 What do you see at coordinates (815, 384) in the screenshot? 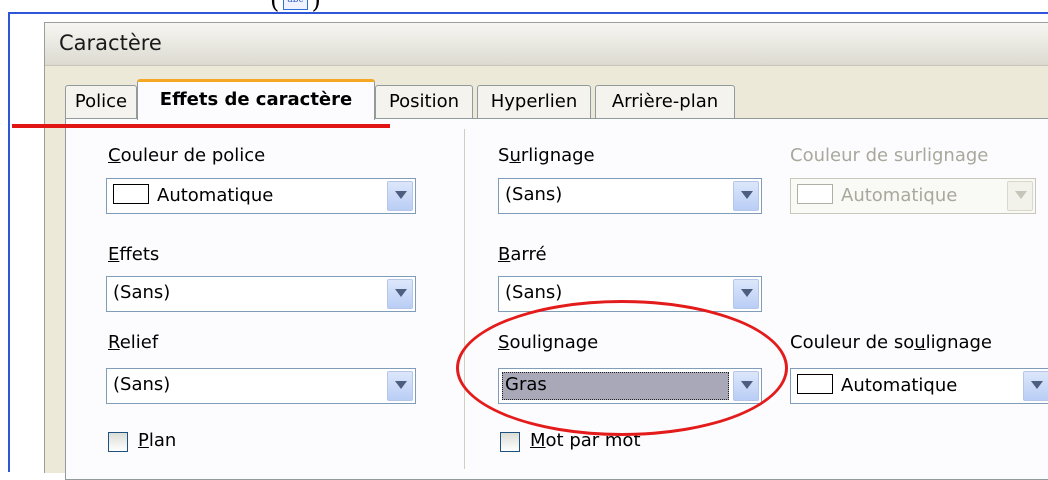
I see `underline-color-swatch` at bounding box center [815, 384].